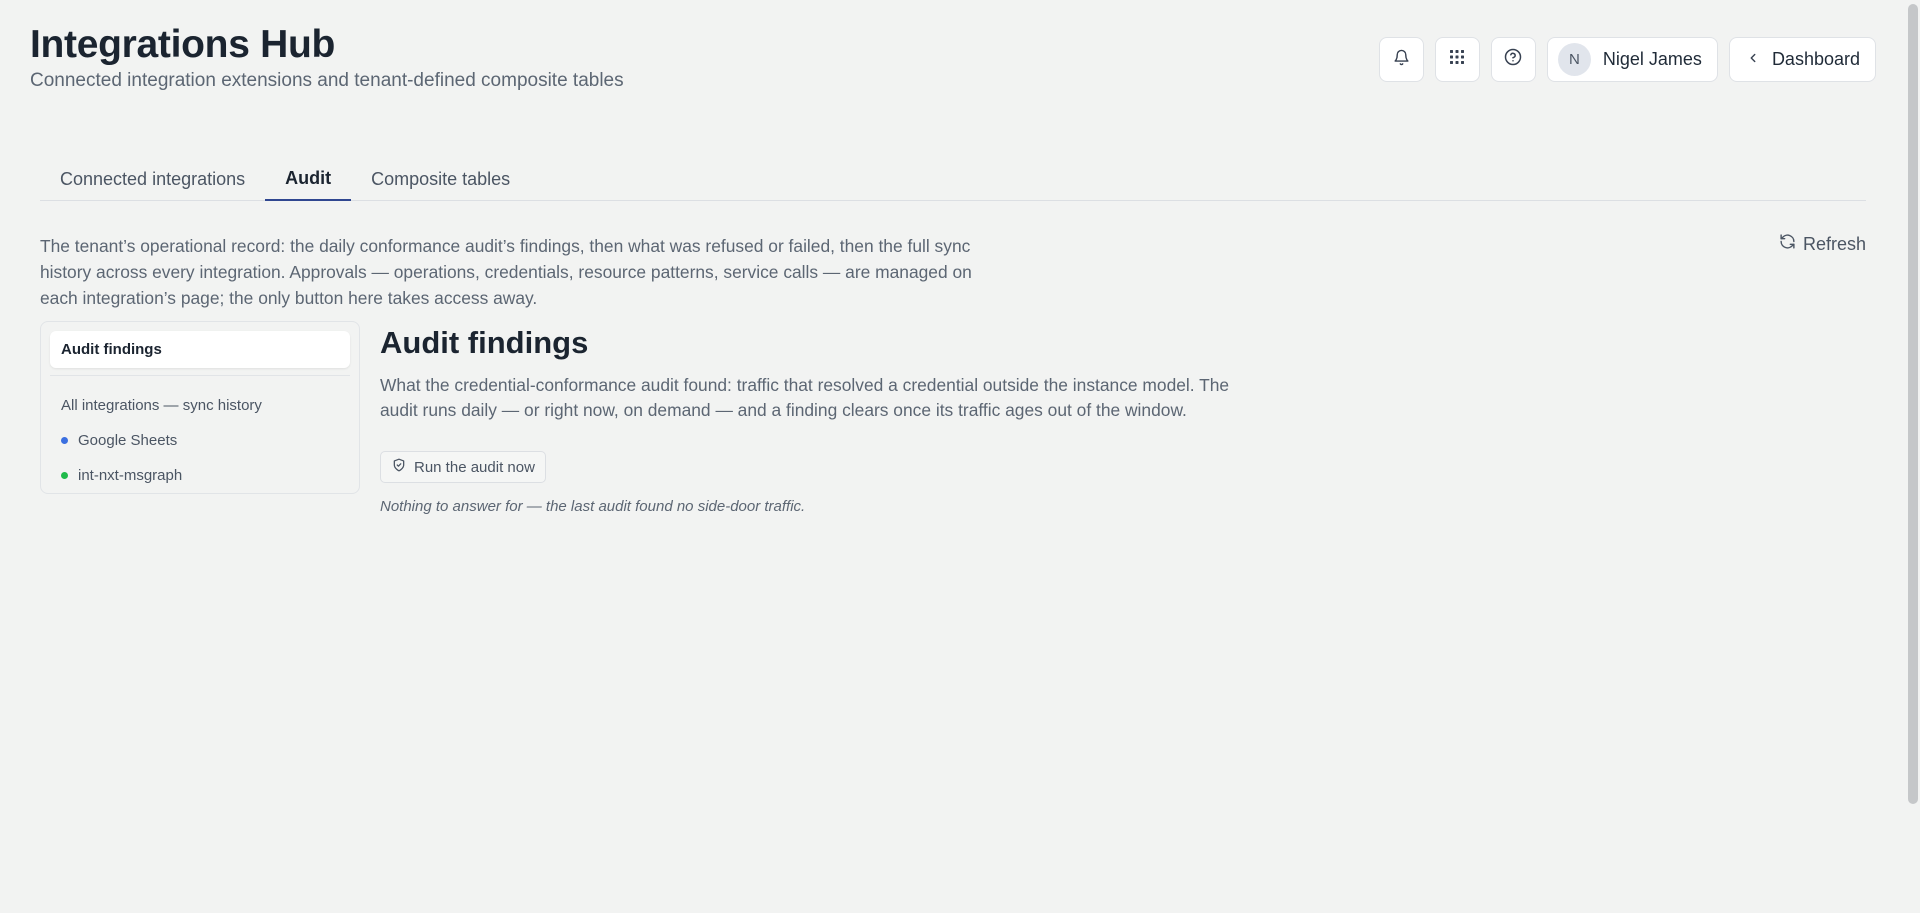 This screenshot has height=913, width=1920. Describe the element at coordinates (484, 342) in the screenshot. I see `section-title: Audit findings` at that location.